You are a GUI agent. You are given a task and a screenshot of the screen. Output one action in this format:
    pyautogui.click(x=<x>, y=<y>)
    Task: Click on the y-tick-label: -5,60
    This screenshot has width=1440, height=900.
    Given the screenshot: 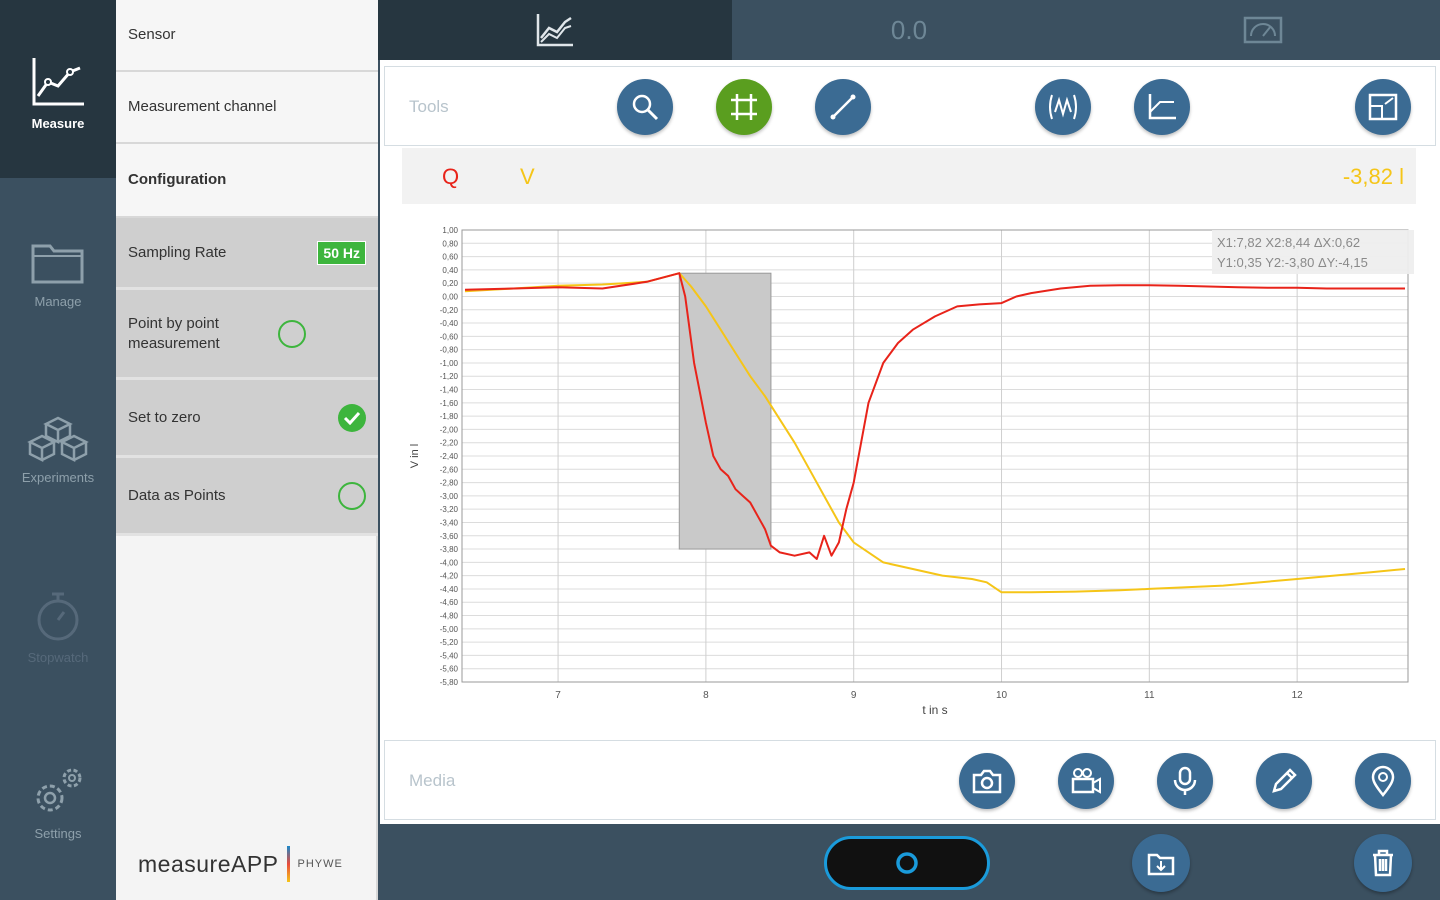 What is the action you would take?
    pyautogui.click(x=449, y=669)
    